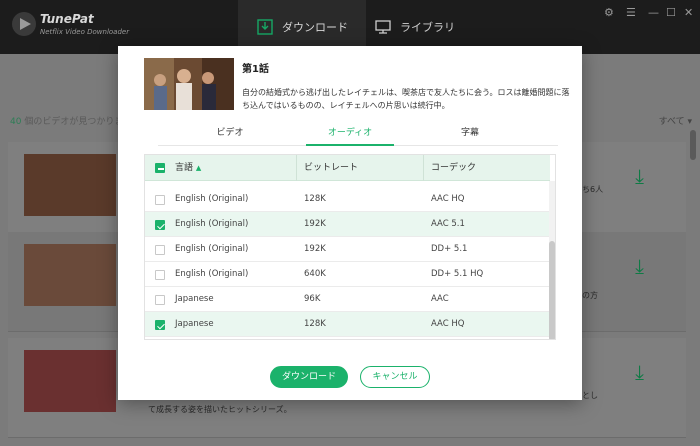 This screenshot has height=446, width=700. I want to click on table-row: English (Original) 192K DD+ 5.1, so click(347, 249).